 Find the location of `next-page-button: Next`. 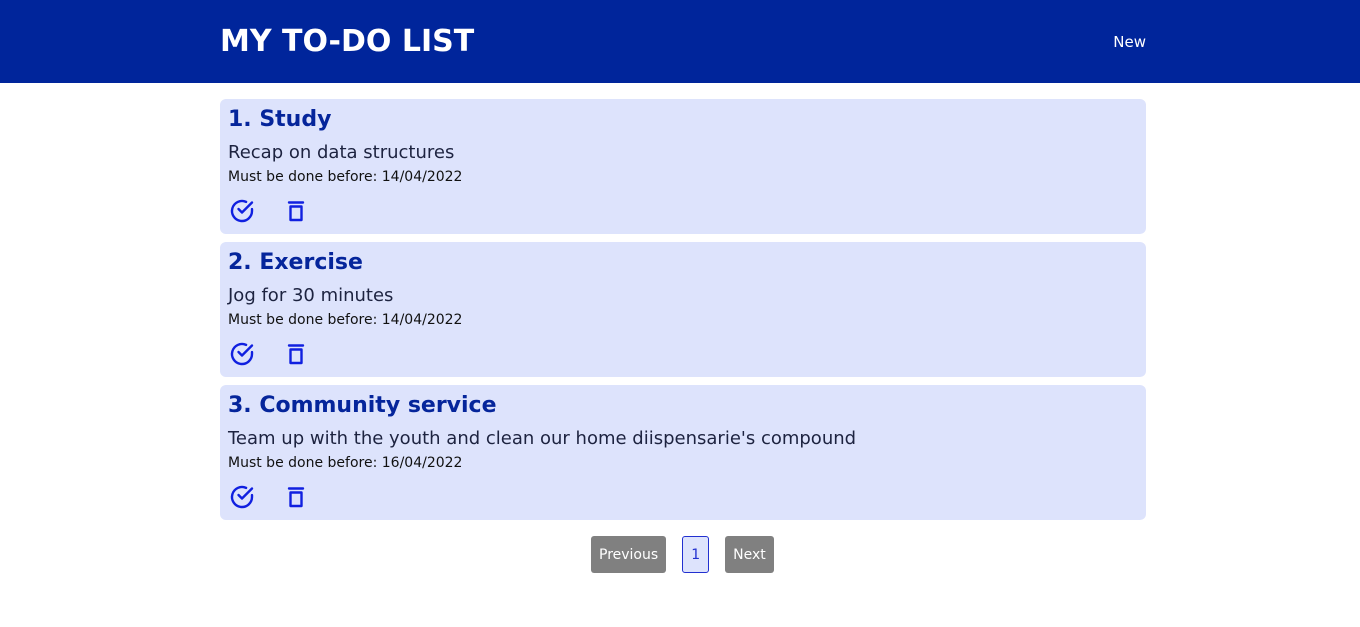

next-page-button: Next is located at coordinates (749, 554).